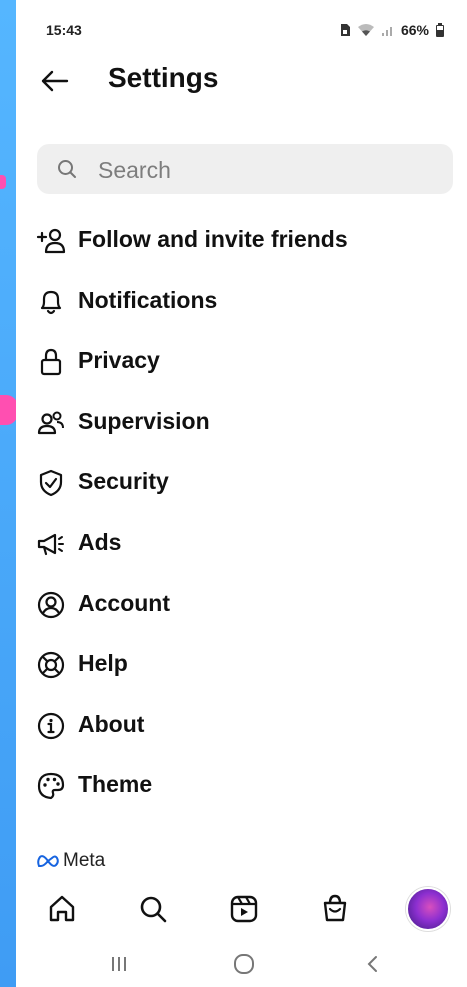 This screenshot has width=467, height=987. I want to click on menu-item-help: Help, so click(241, 664).